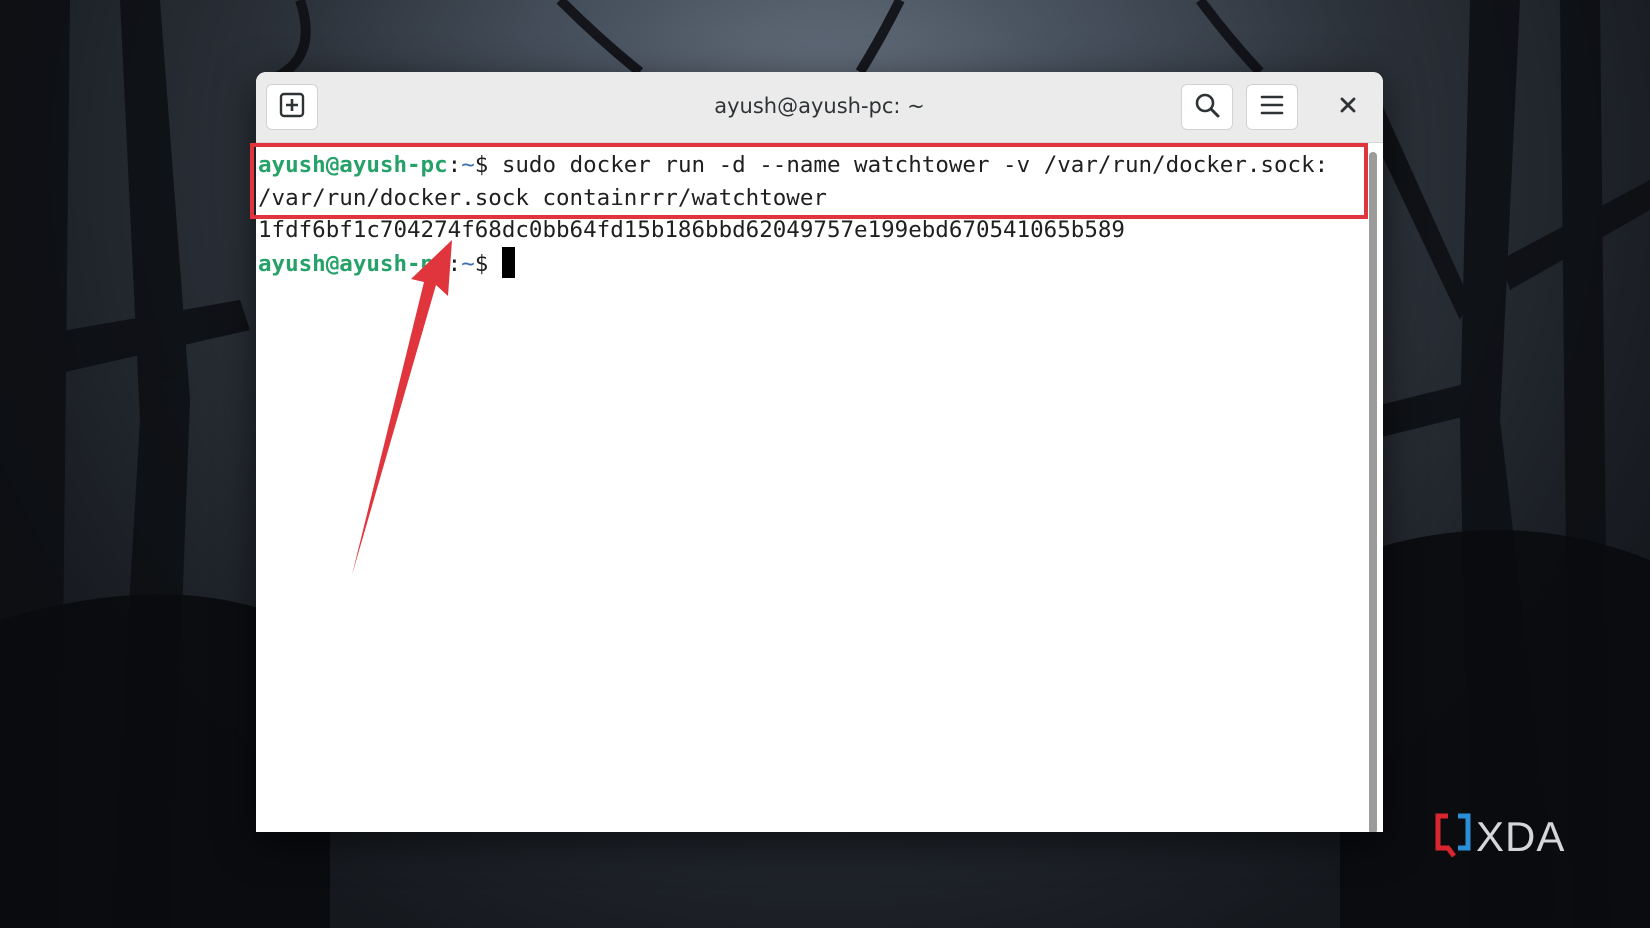 Image resolution: width=1650 pixels, height=928 pixels. I want to click on text-cursor, so click(508, 262).